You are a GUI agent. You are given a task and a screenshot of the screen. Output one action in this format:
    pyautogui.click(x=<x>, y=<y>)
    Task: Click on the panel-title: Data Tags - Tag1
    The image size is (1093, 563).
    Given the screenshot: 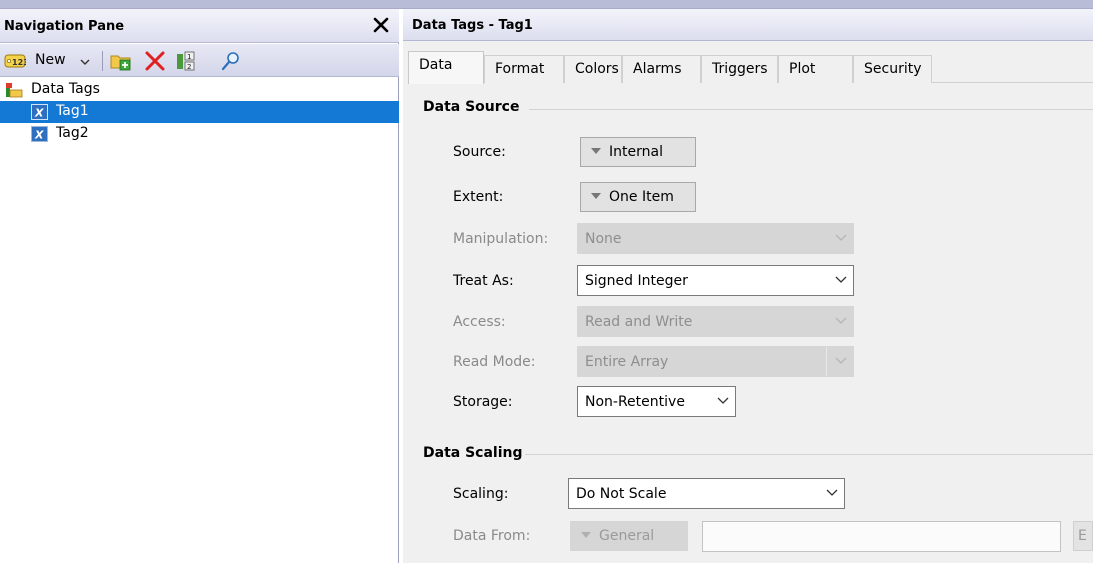 What is the action you would take?
    pyautogui.click(x=472, y=25)
    